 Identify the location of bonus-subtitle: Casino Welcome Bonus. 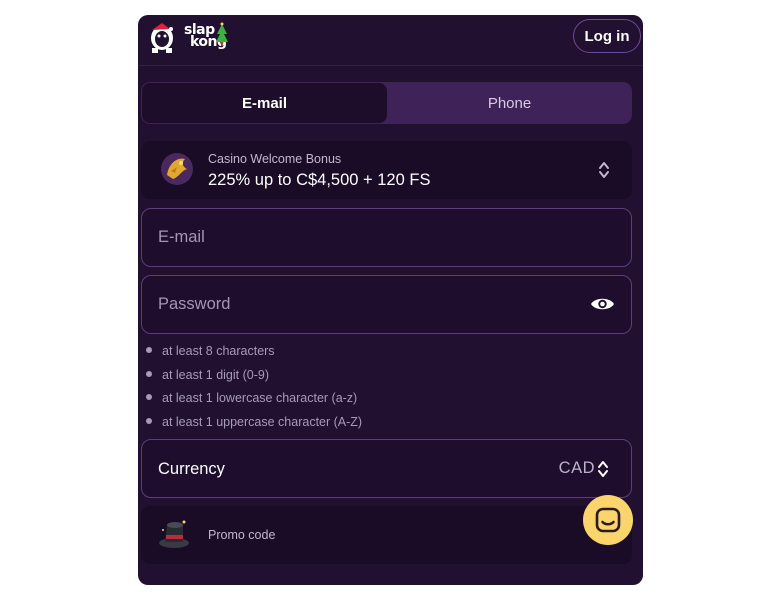
(275, 159).